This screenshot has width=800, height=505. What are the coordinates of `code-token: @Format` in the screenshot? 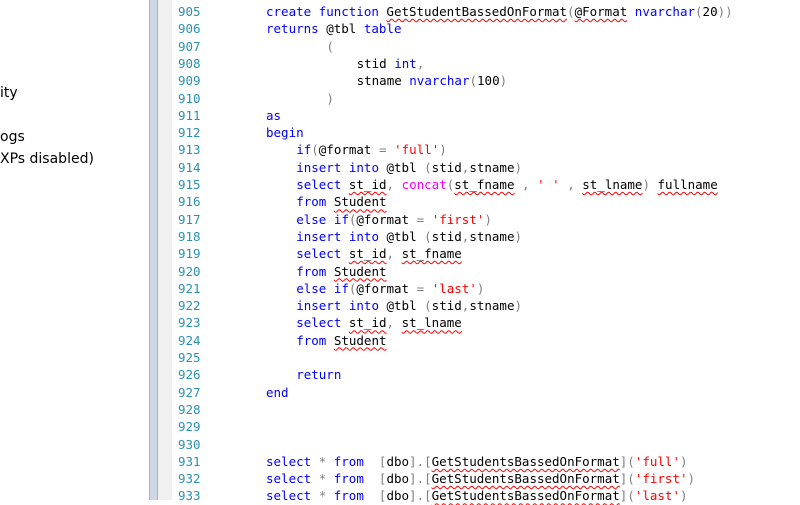 It's located at (601, 11).